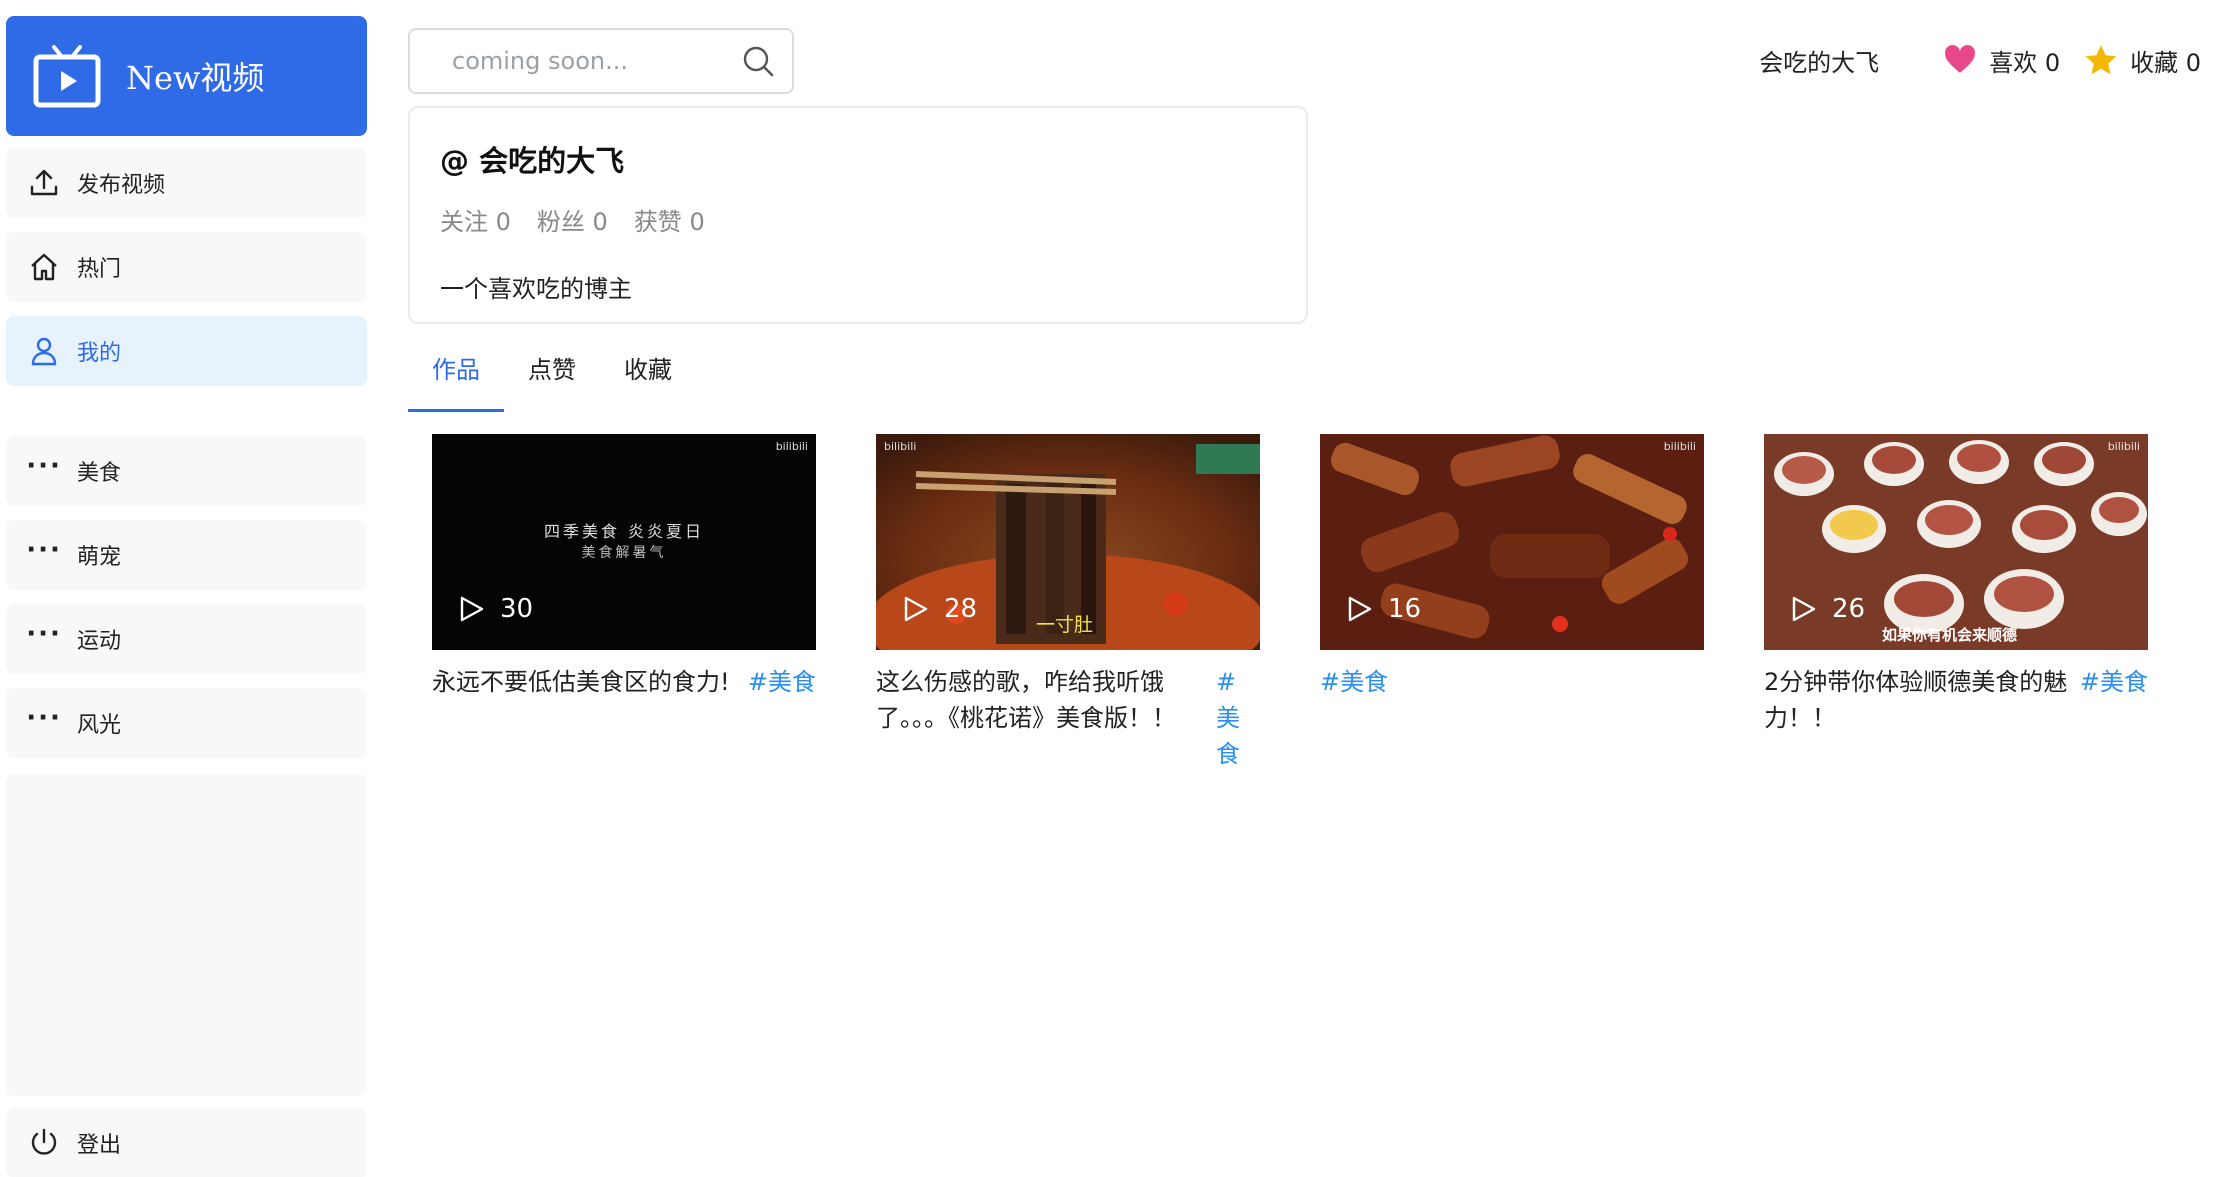 This screenshot has width=2221, height=1177. I want to click on sidebar-category-pets: ··· 萌宠, so click(186, 555).